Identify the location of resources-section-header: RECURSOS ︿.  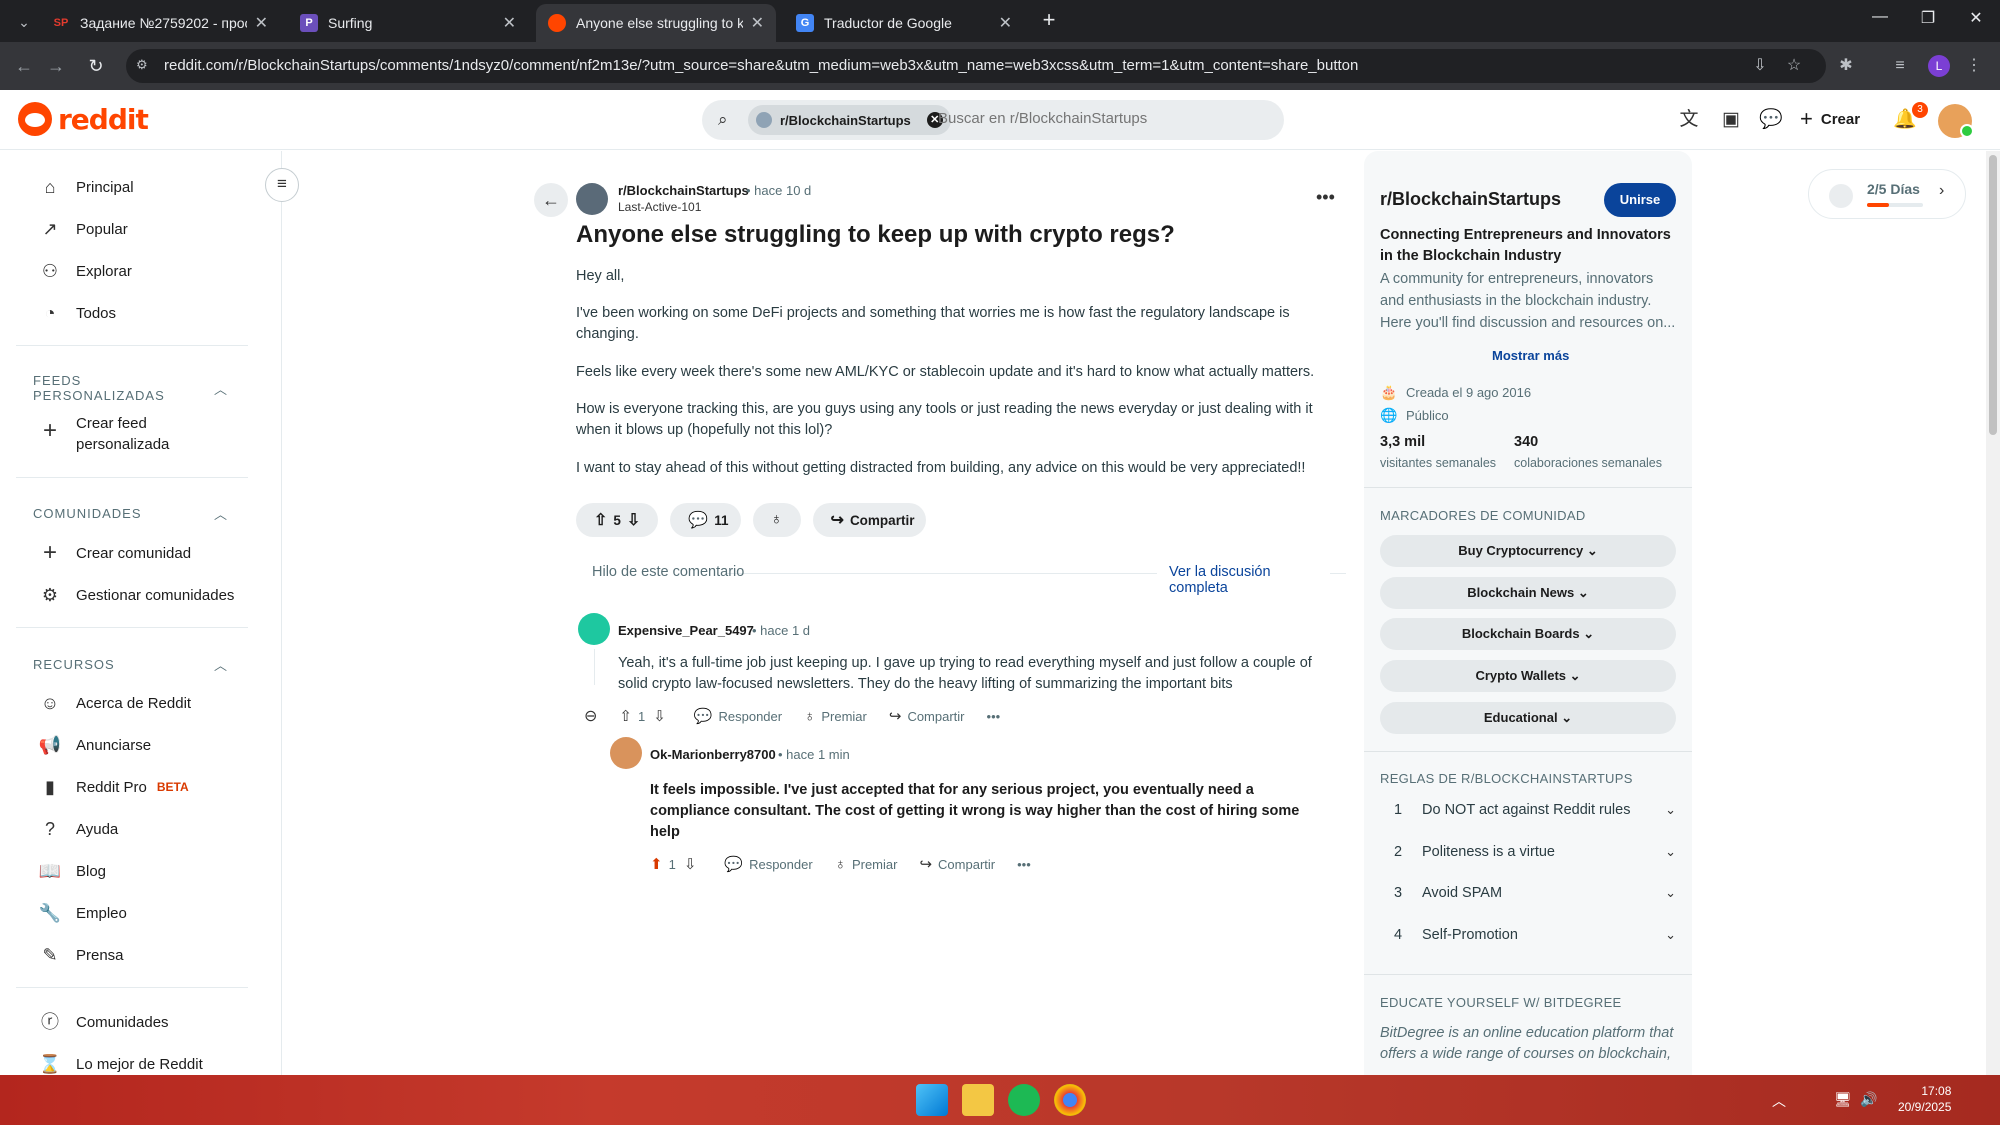
(130, 664).